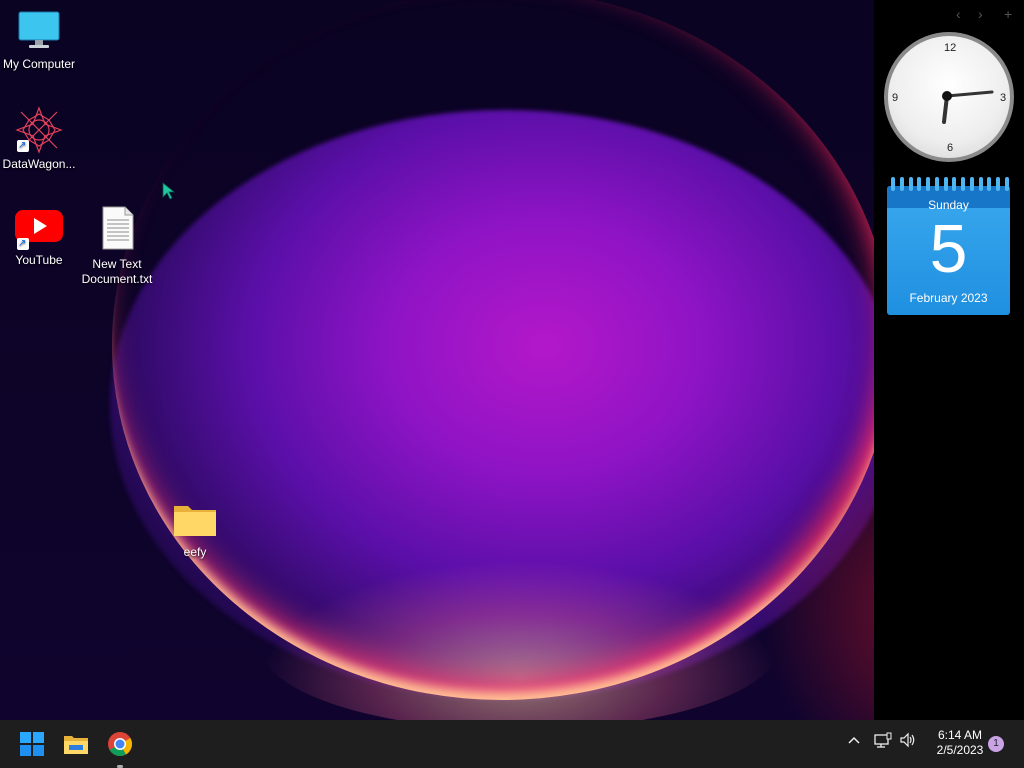 The image size is (1024, 768). Describe the element at coordinates (960, 735) in the screenshot. I see `taskbar-time: 6:14 AM` at that location.